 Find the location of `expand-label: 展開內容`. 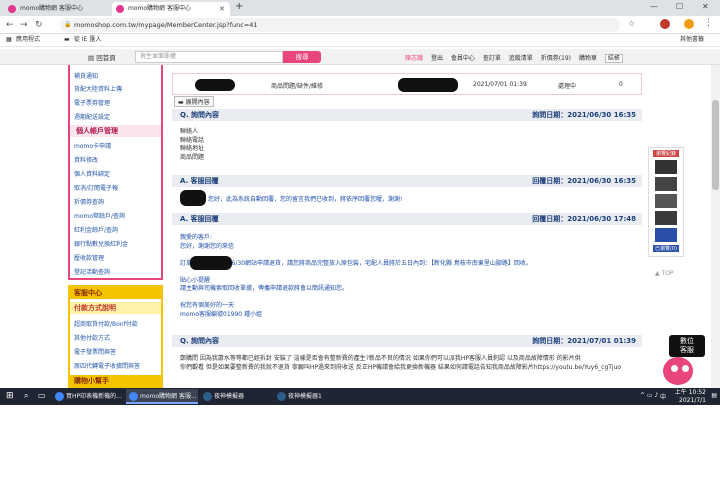

expand-label: 展開內容 is located at coordinates (197, 102).